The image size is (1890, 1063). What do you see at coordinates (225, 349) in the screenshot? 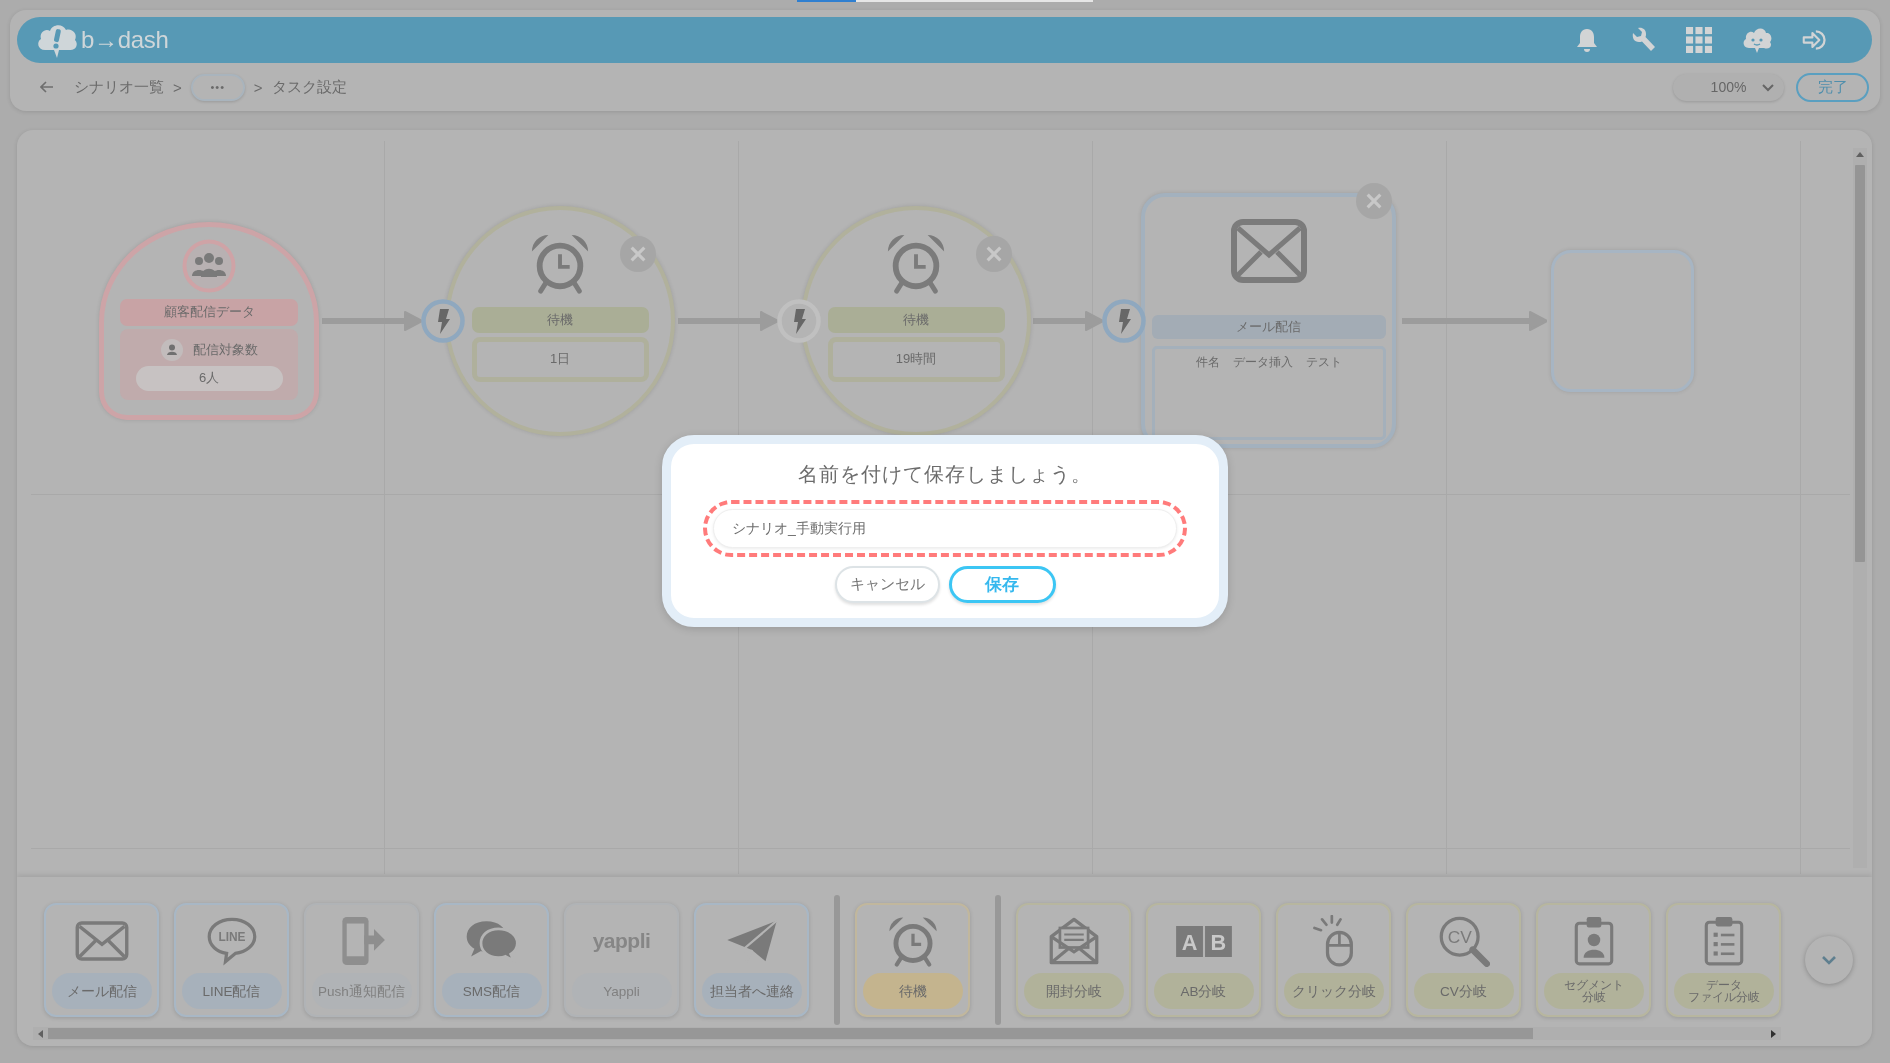
I see `target-count-label: 配信対象数` at bounding box center [225, 349].